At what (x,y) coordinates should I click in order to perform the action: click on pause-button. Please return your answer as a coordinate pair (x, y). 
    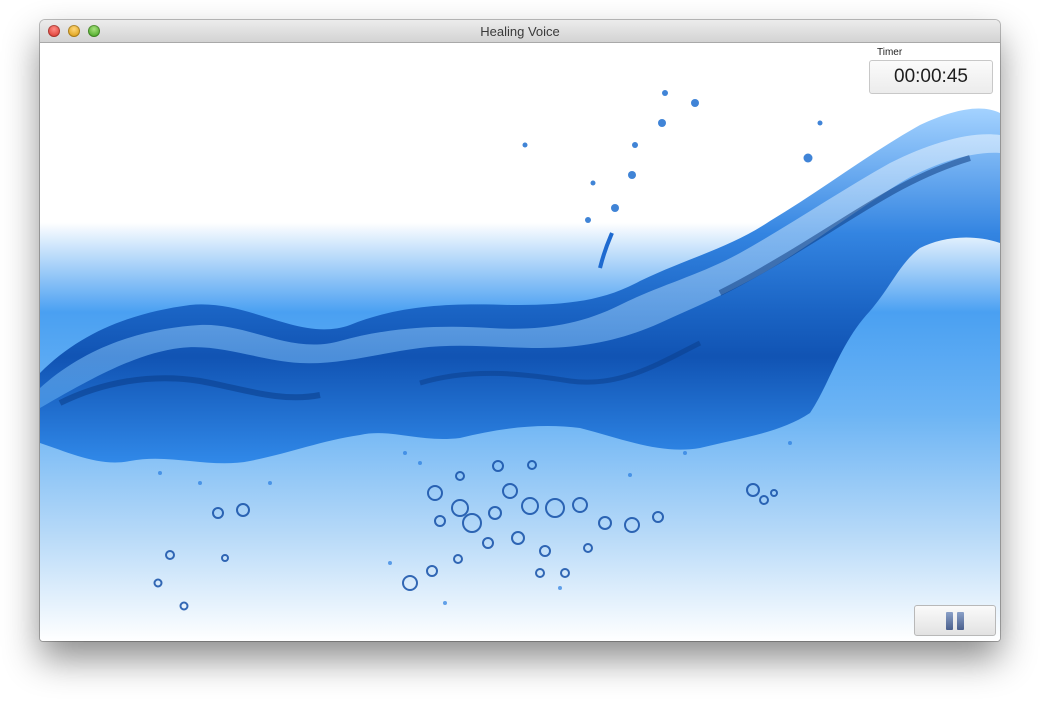
    Looking at the image, I should click on (955, 620).